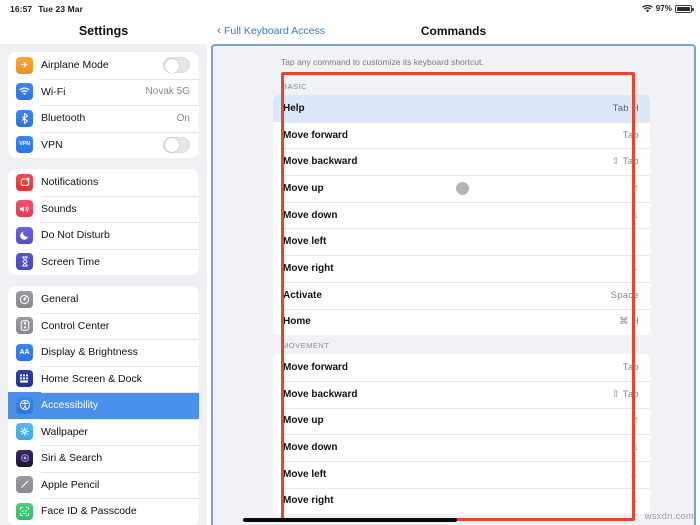 Image resolution: width=700 pixels, height=525 pixels. Describe the element at coordinates (103, 458) in the screenshot. I see `sidebar-item-siri-search: Siri & Search` at that location.